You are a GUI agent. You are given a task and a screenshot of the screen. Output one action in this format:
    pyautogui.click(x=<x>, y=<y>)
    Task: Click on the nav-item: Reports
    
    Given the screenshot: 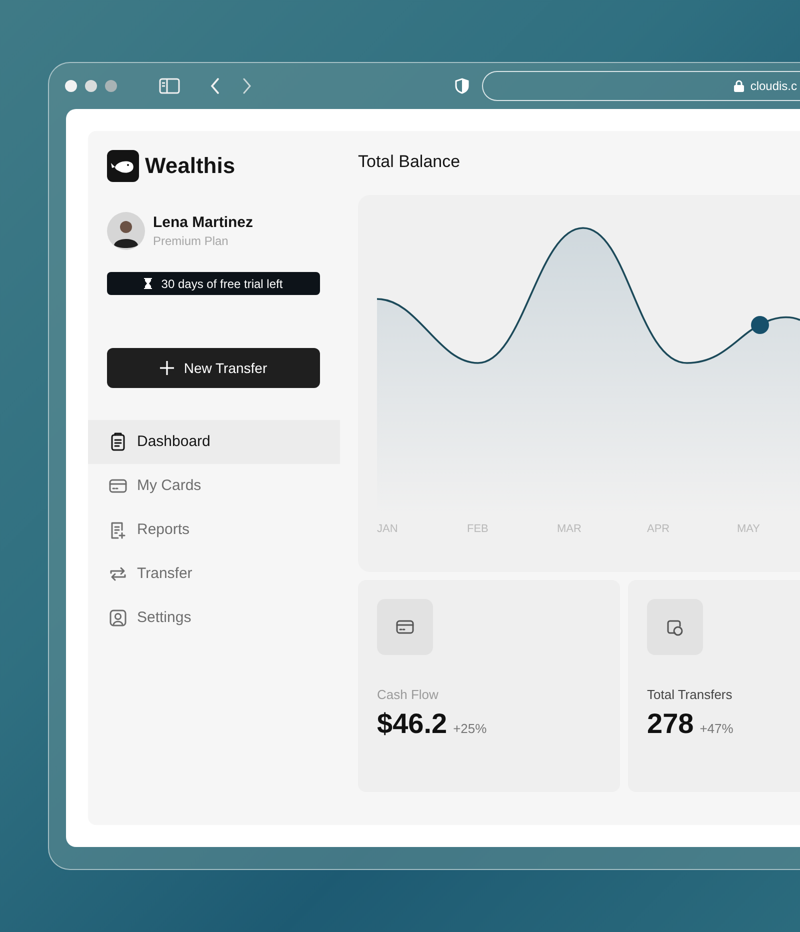 What is the action you would take?
    pyautogui.click(x=214, y=530)
    